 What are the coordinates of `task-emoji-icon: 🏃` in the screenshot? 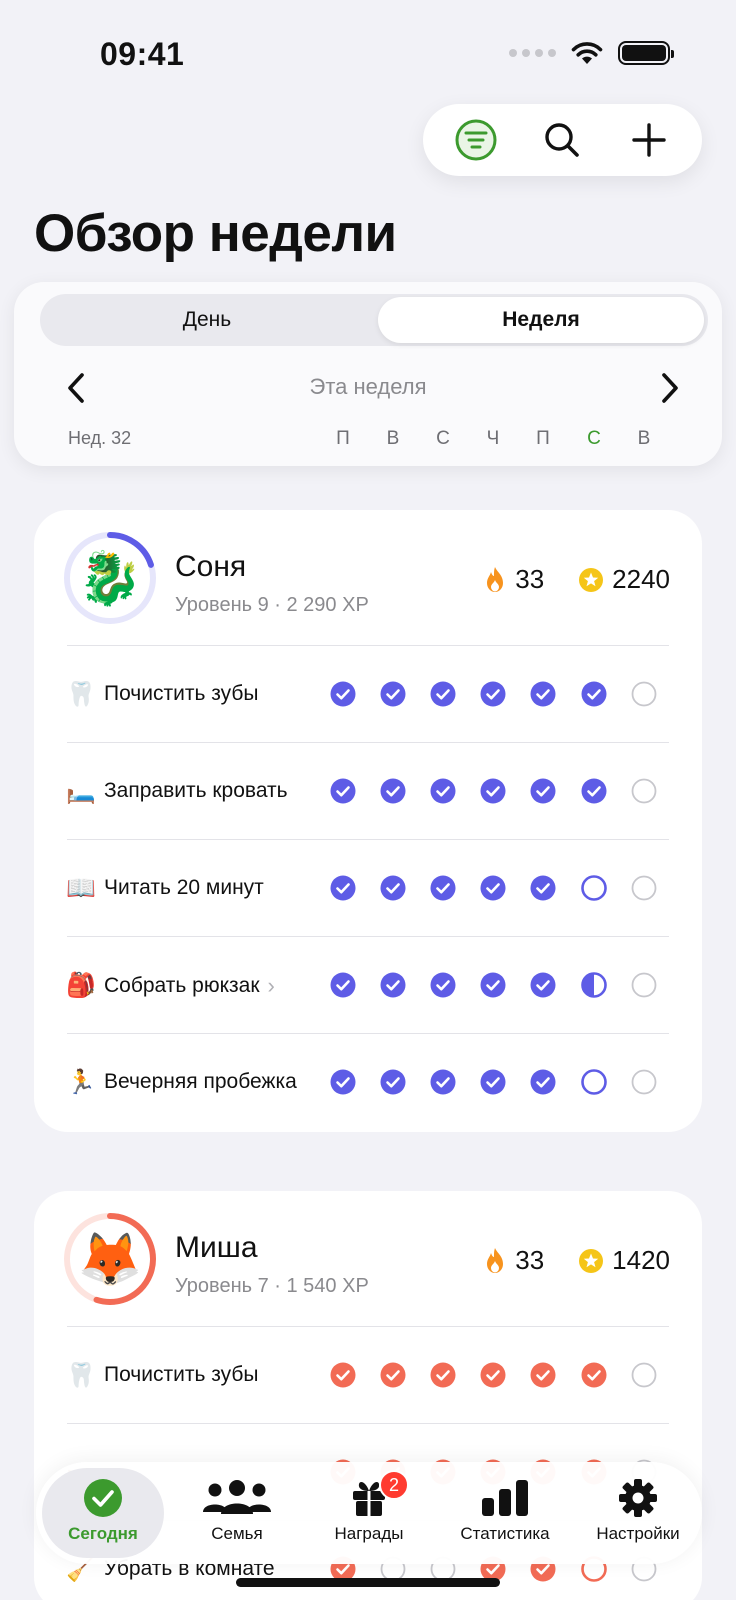 It's located at (81, 1082).